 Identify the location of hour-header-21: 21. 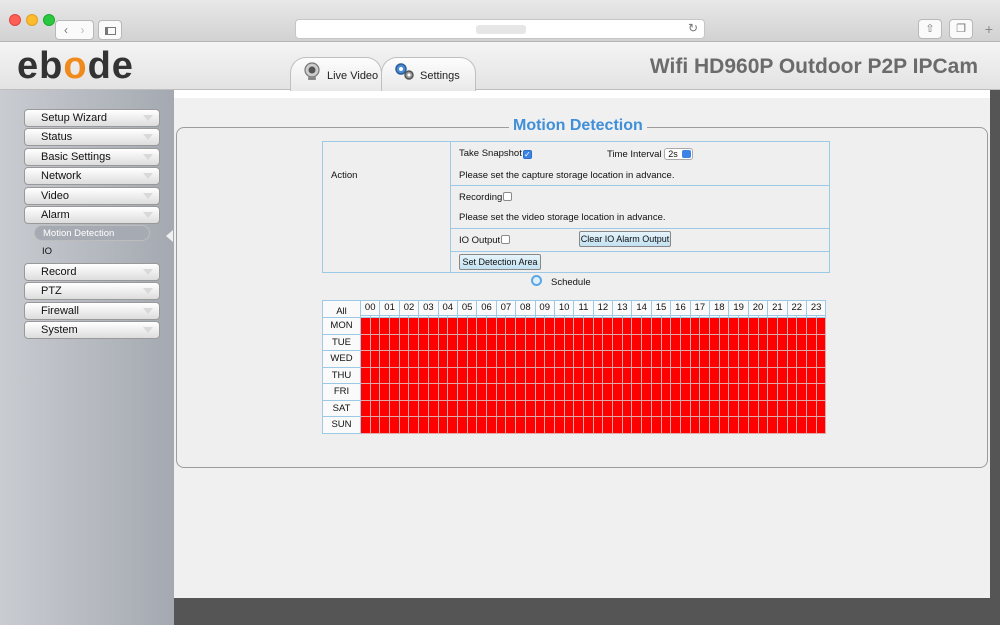
(777, 308).